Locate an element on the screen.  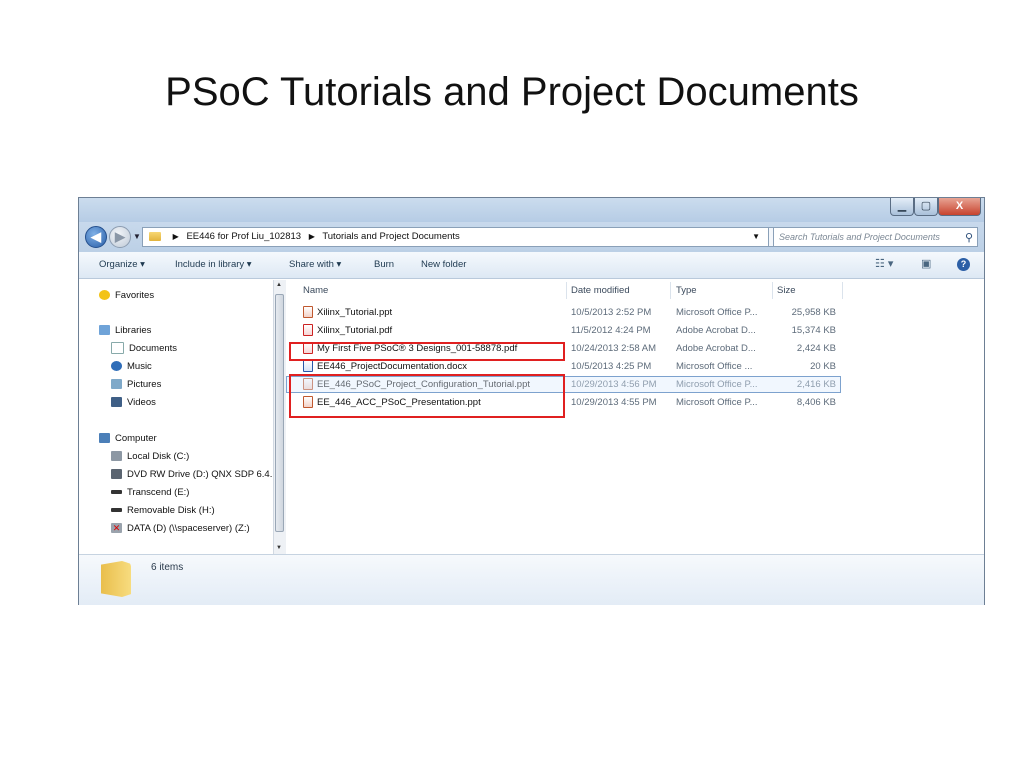
slide-title: PSoC Tutorials and Project Documents is located at coordinates (512, 92).